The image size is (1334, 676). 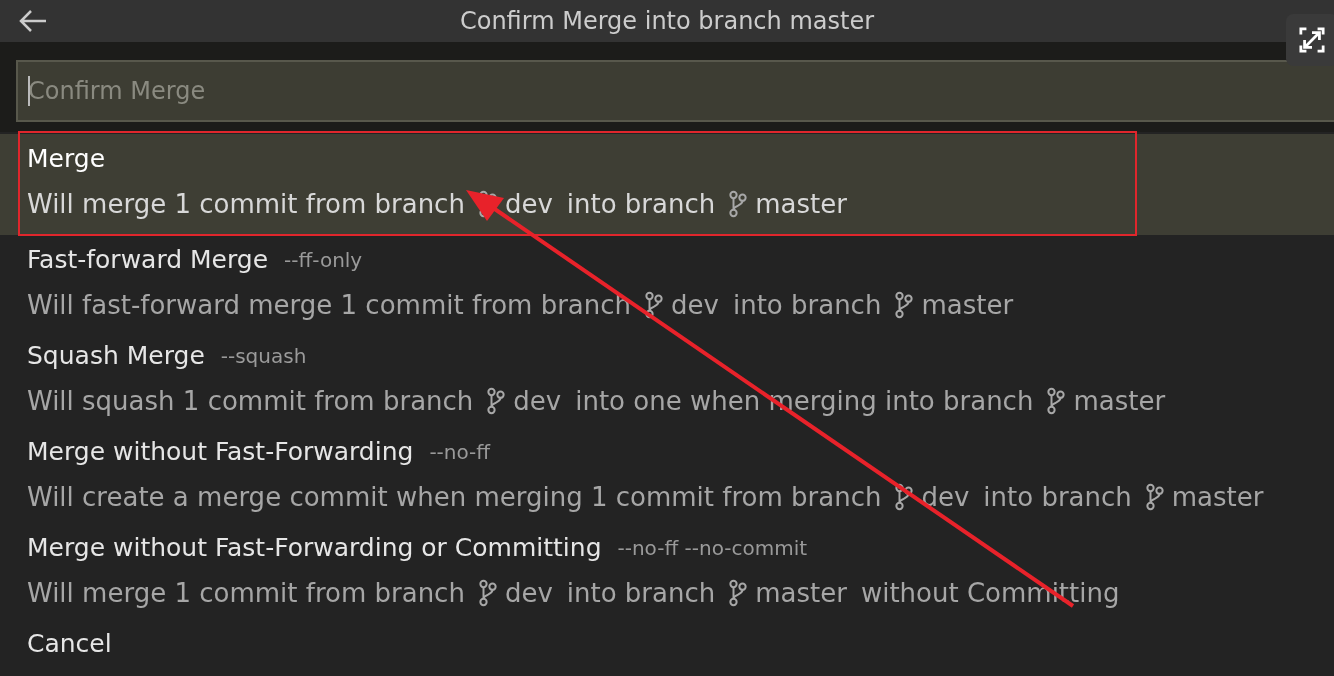 What do you see at coordinates (667, 475) in the screenshot?
I see `list-item: Merge without Fast-Forwarding --no-ff Will create a merge commit when merging 1 commit from branch dev into branch master` at bounding box center [667, 475].